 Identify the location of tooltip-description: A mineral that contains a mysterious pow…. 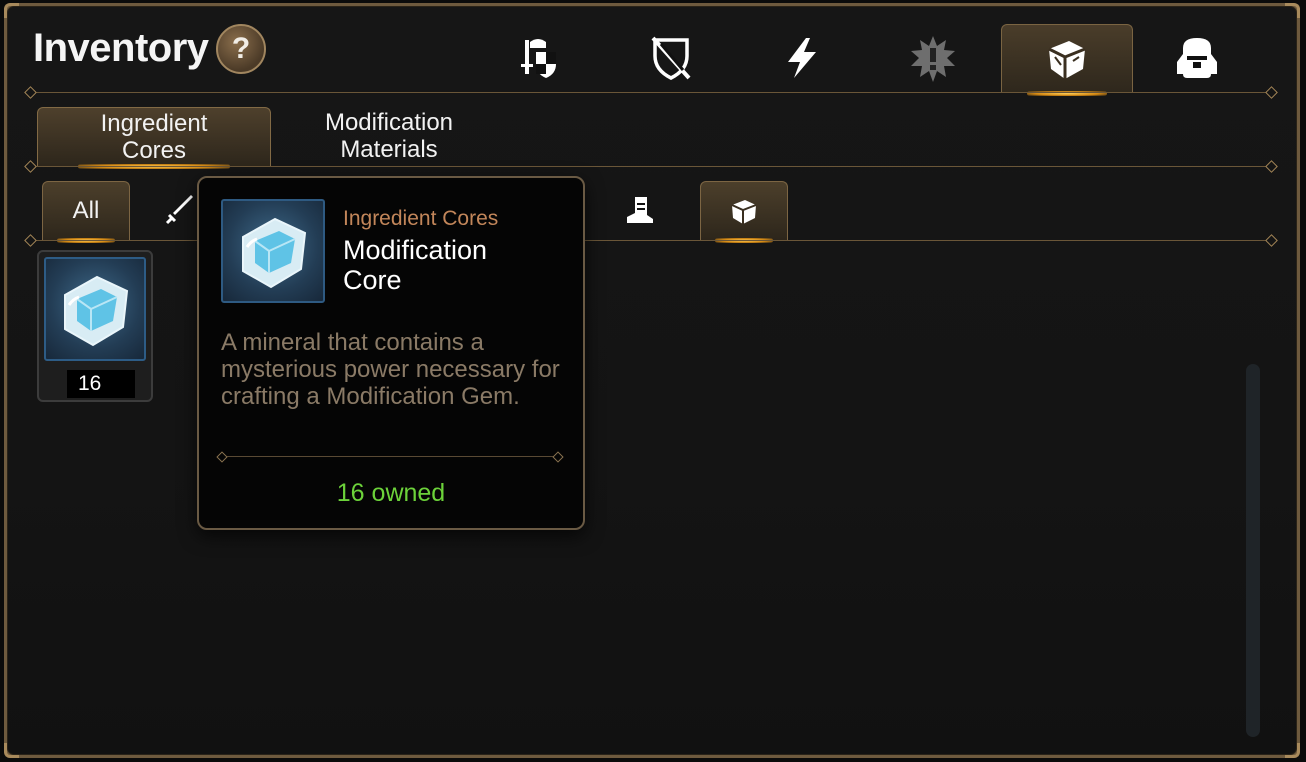
(390, 369).